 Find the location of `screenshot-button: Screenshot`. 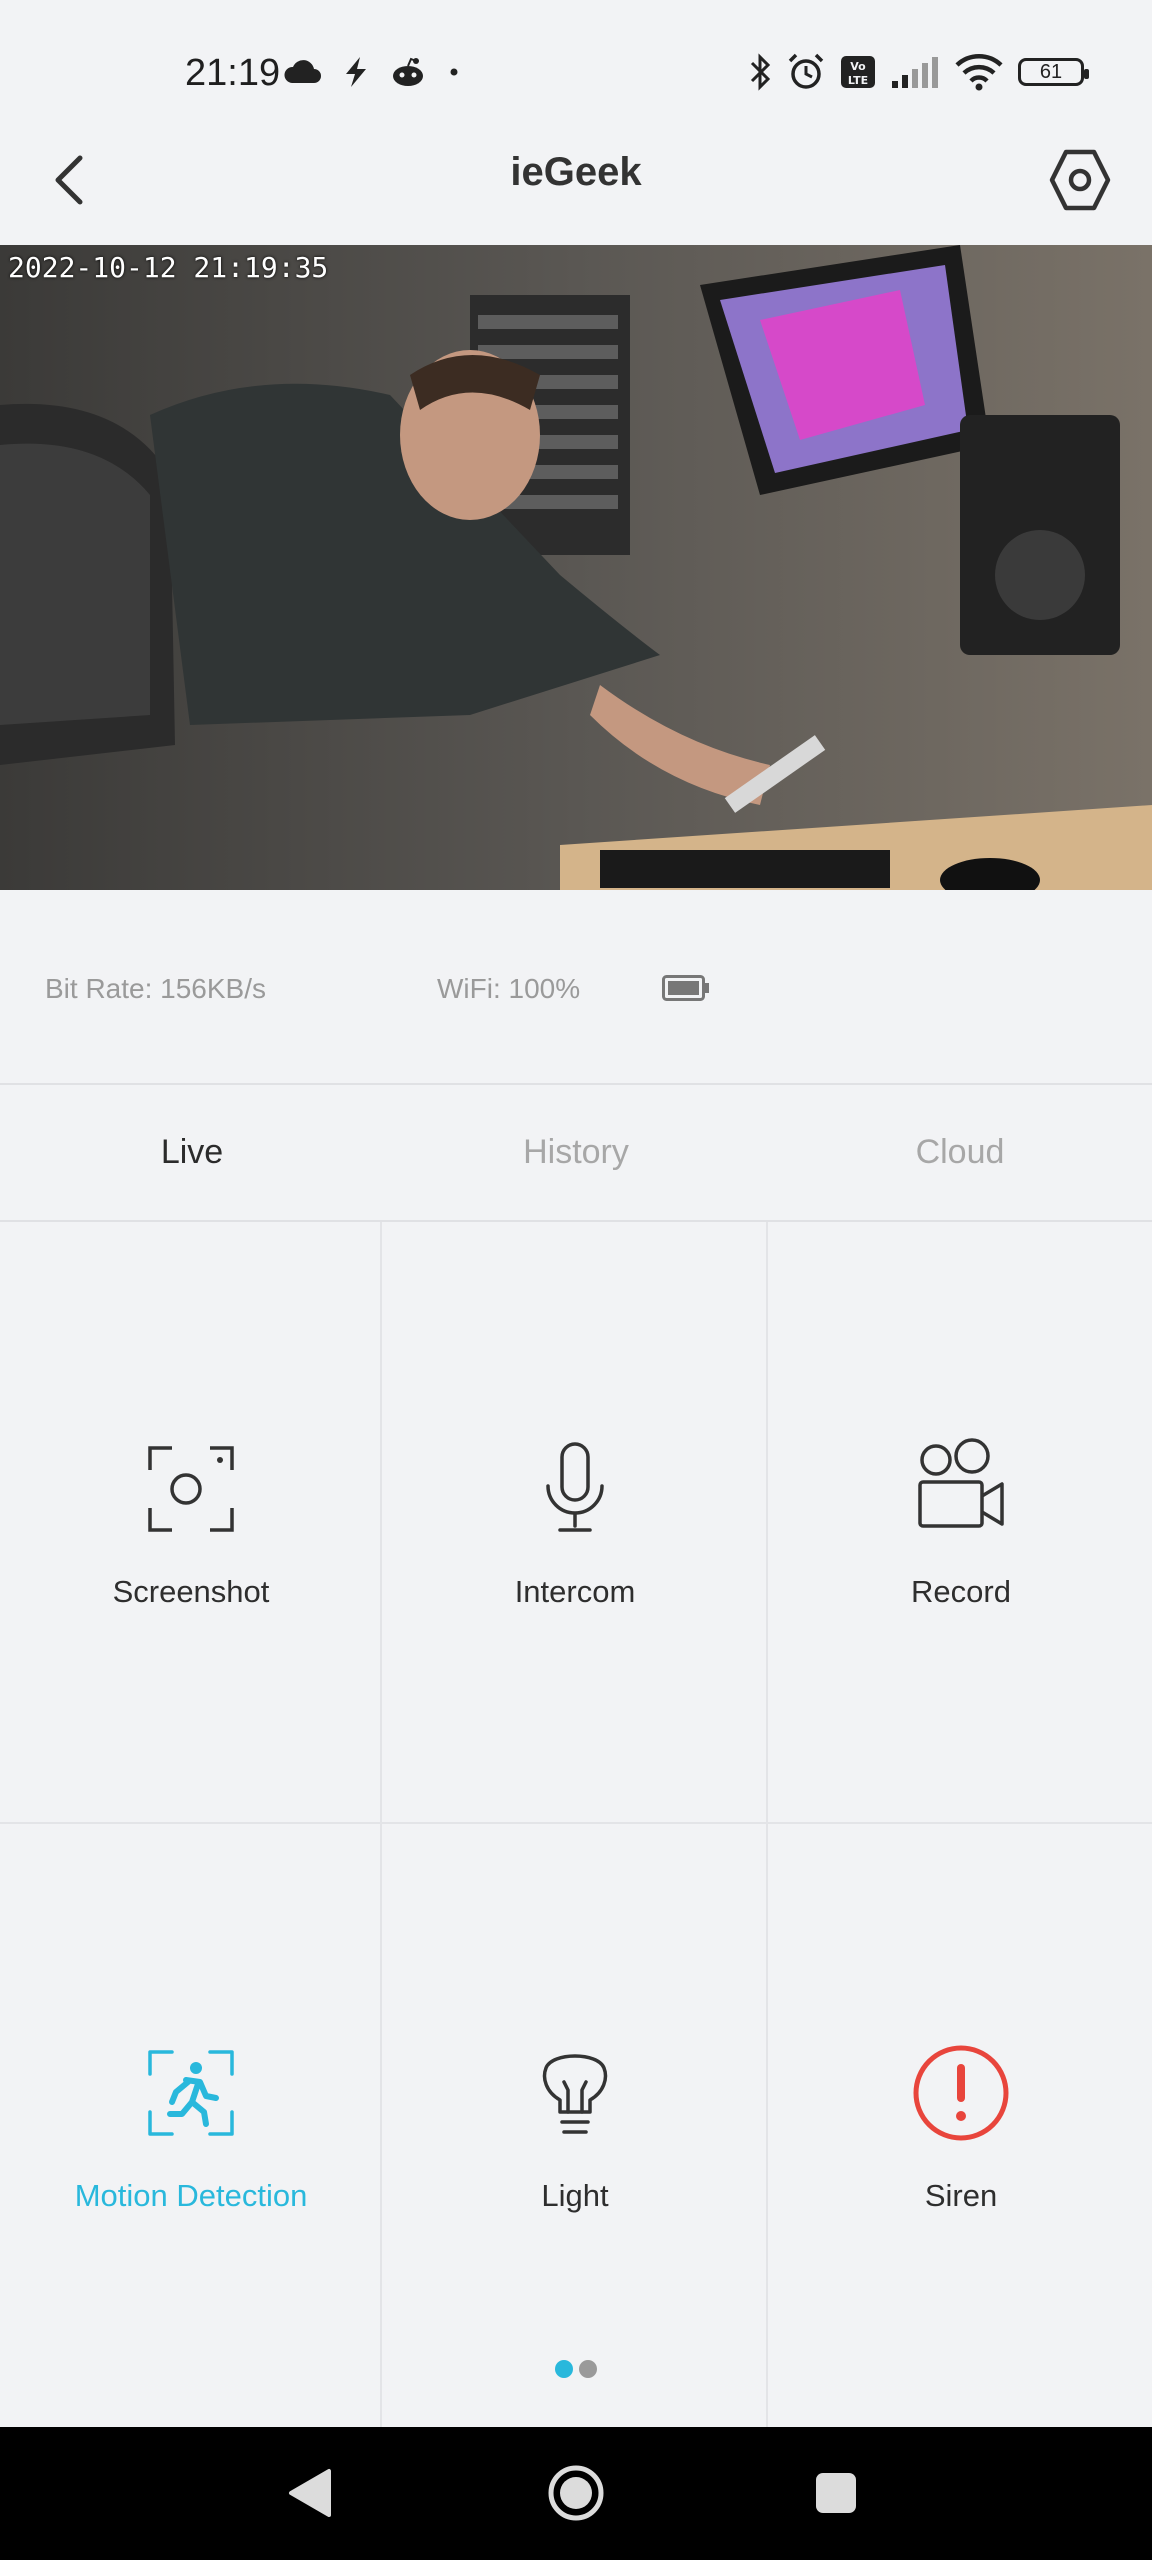

screenshot-button: Screenshot is located at coordinates (191, 1522).